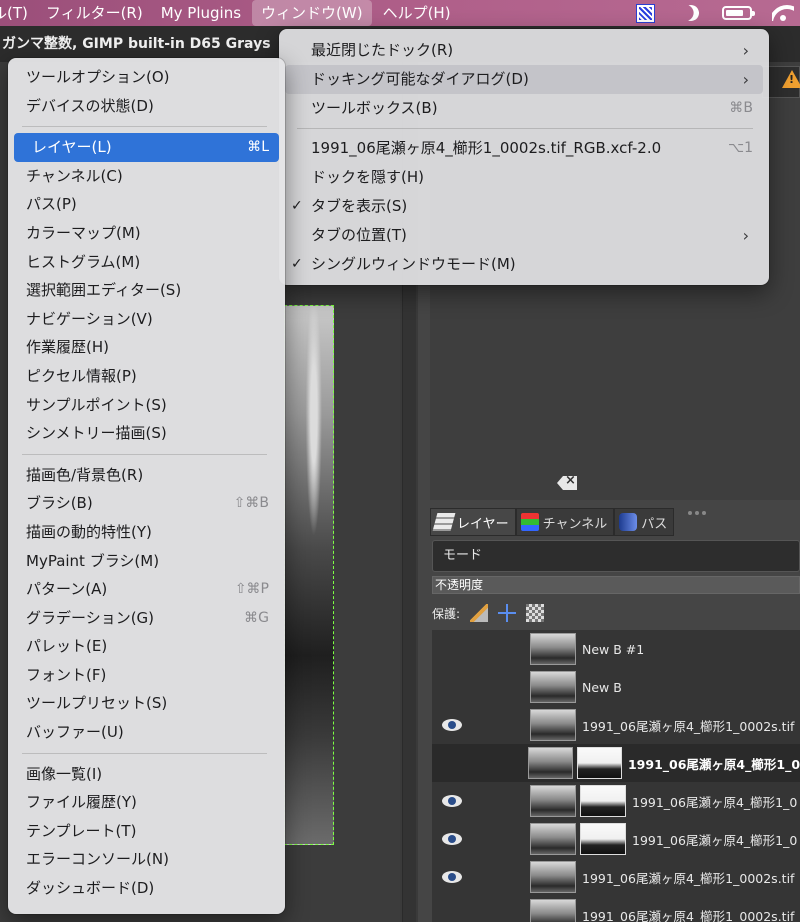 This screenshot has height=922, width=800. What do you see at coordinates (507, 613) in the screenshot?
I see `lock-position-icon` at bounding box center [507, 613].